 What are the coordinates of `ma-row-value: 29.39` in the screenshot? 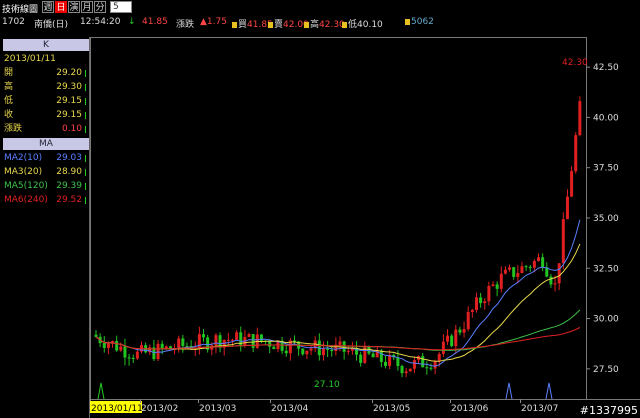 It's located at (69, 186).